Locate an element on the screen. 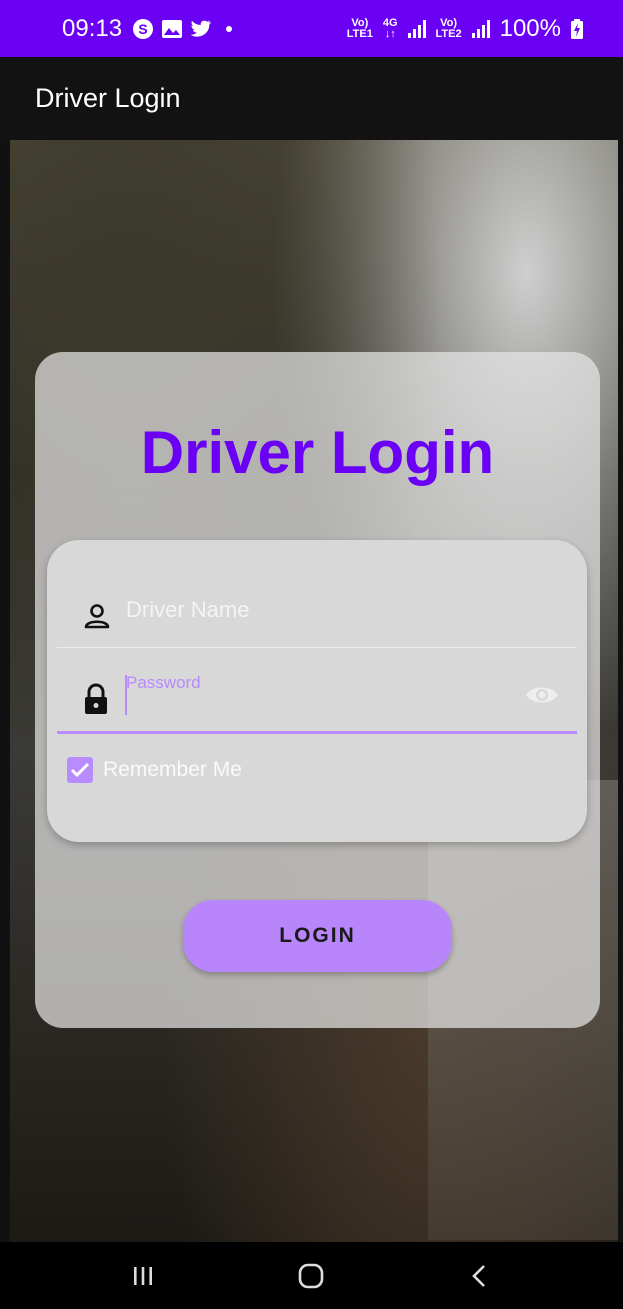 The width and height of the screenshot is (623, 1309). sim2-volte-indicator: Vo) LTE2 is located at coordinates (448, 28).